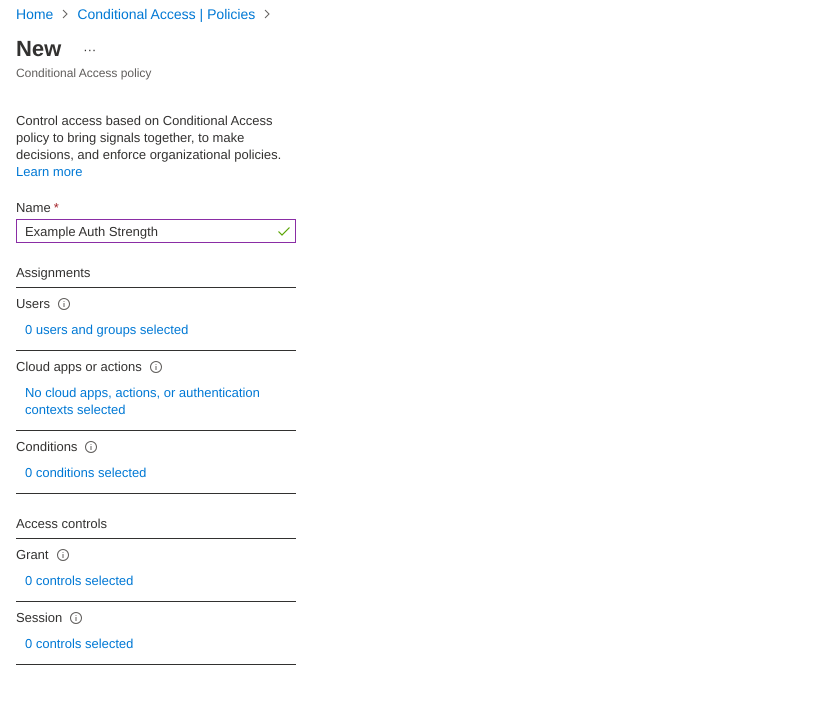 The image size is (823, 706). Describe the element at coordinates (156, 231) in the screenshot. I see `name-input-field: Example Auth Strength` at that location.